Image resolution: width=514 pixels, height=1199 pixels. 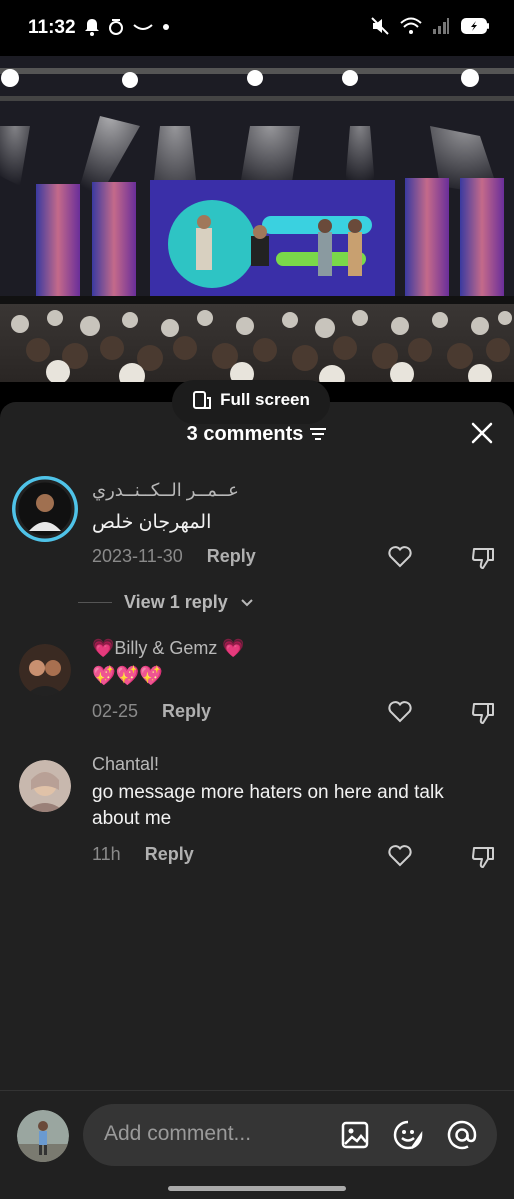 I want to click on comments-count-title: 3 comments, so click(x=245, y=433).